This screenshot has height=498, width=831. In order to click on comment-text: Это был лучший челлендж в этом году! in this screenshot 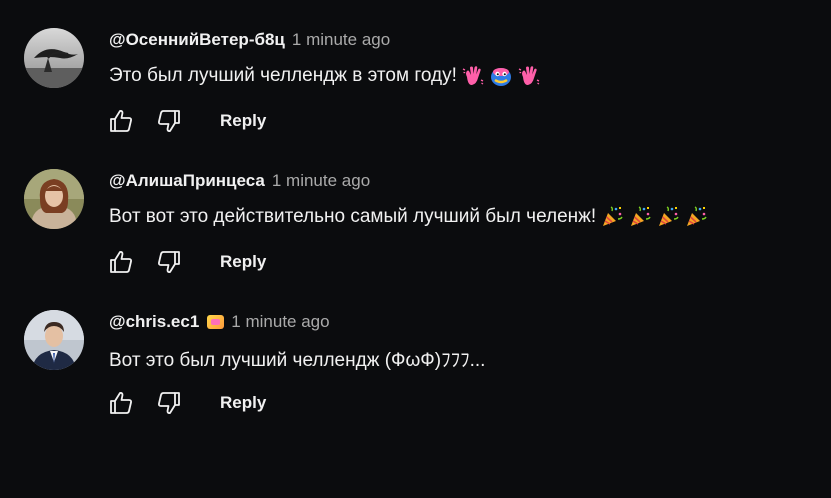, I will do `click(325, 76)`.